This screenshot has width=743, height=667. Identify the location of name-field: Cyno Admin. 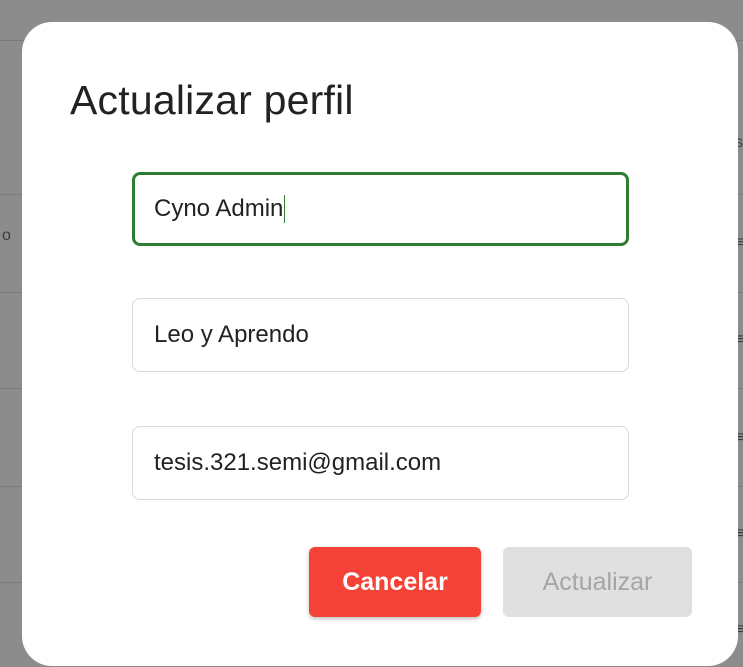
(380, 209).